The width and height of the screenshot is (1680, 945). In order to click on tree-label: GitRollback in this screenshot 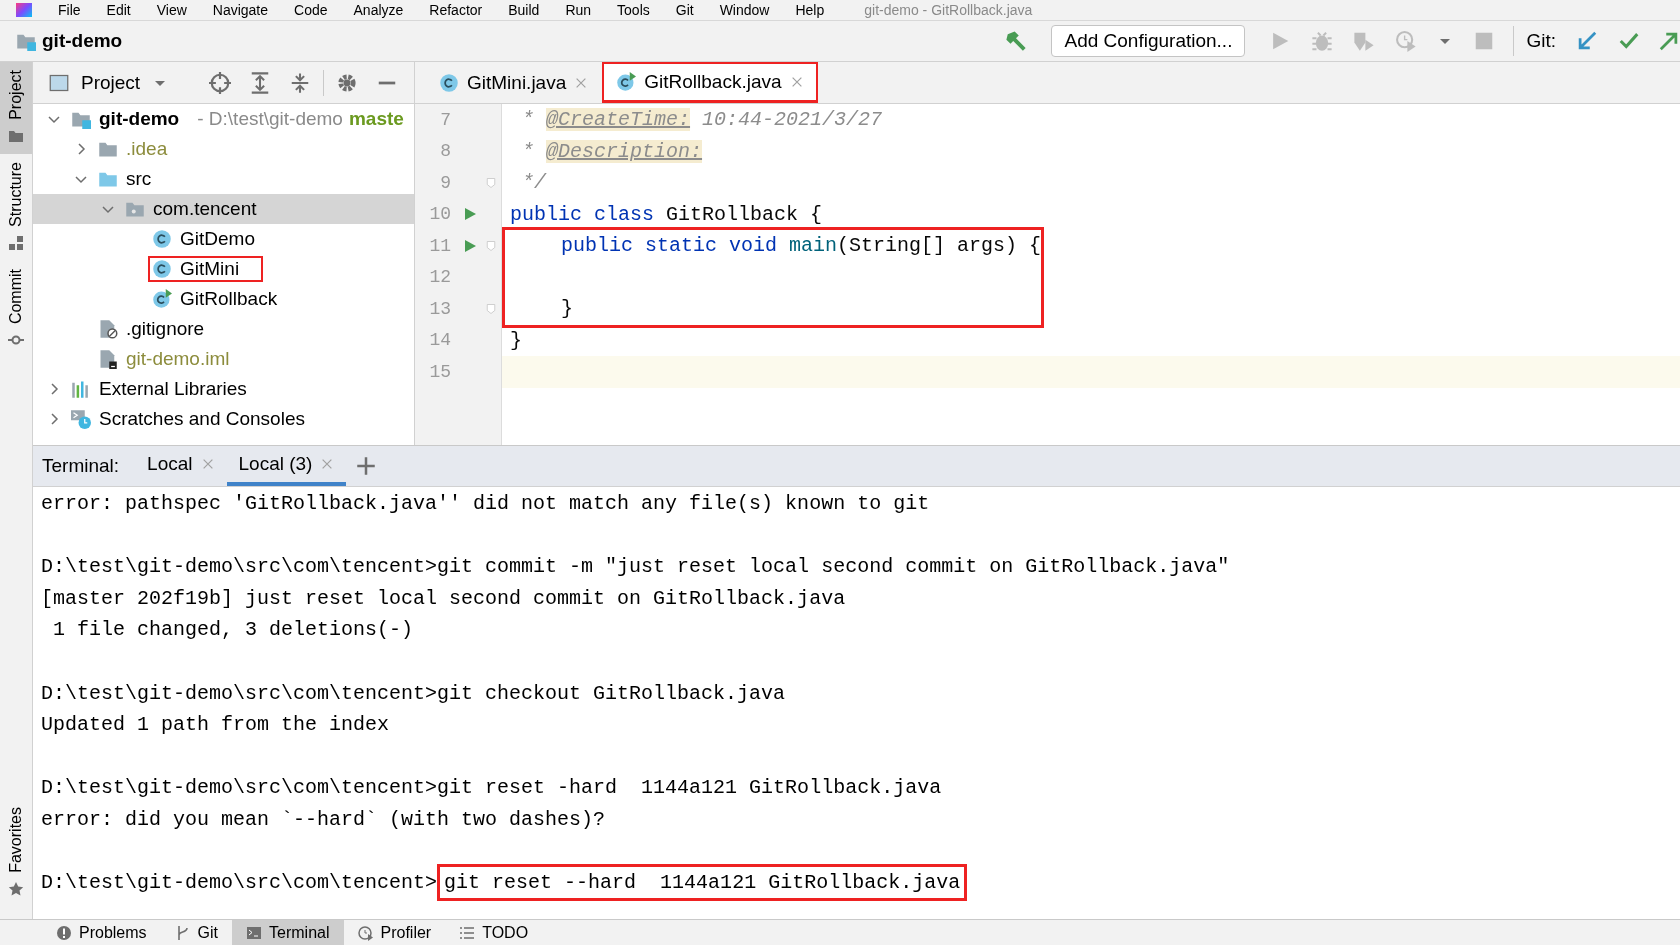, I will do `click(229, 299)`.